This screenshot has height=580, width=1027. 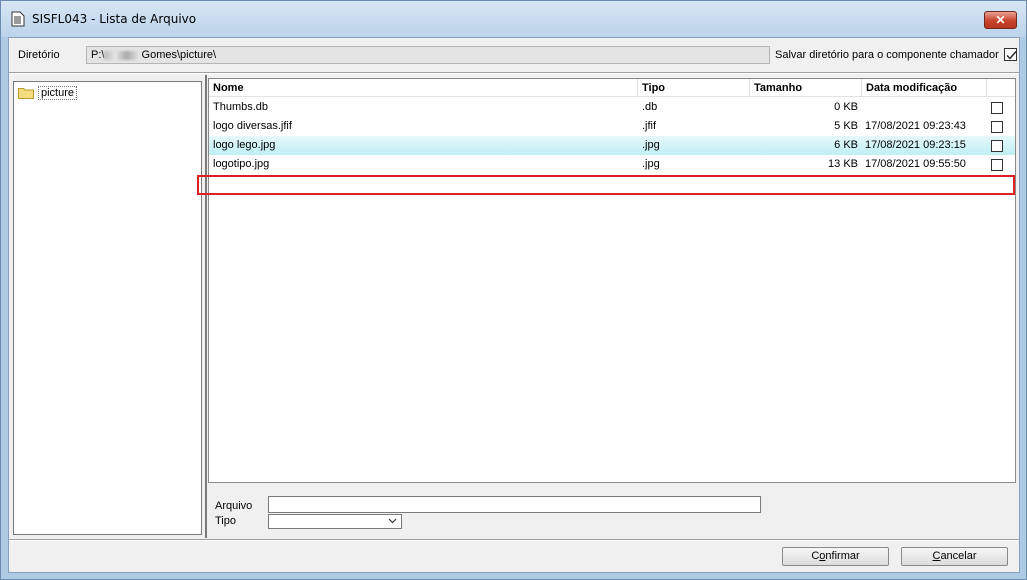 I want to click on cancel-label-post: ancelar, so click(x=958, y=556).